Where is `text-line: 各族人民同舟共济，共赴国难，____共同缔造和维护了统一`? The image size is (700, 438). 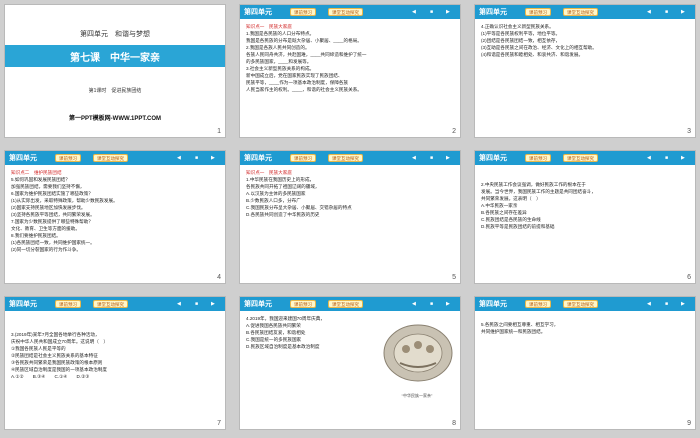 text-line: 各族人民同舟共济，共赴国难，____共同缔造和维护了统一 is located at coordinates (306, 54).